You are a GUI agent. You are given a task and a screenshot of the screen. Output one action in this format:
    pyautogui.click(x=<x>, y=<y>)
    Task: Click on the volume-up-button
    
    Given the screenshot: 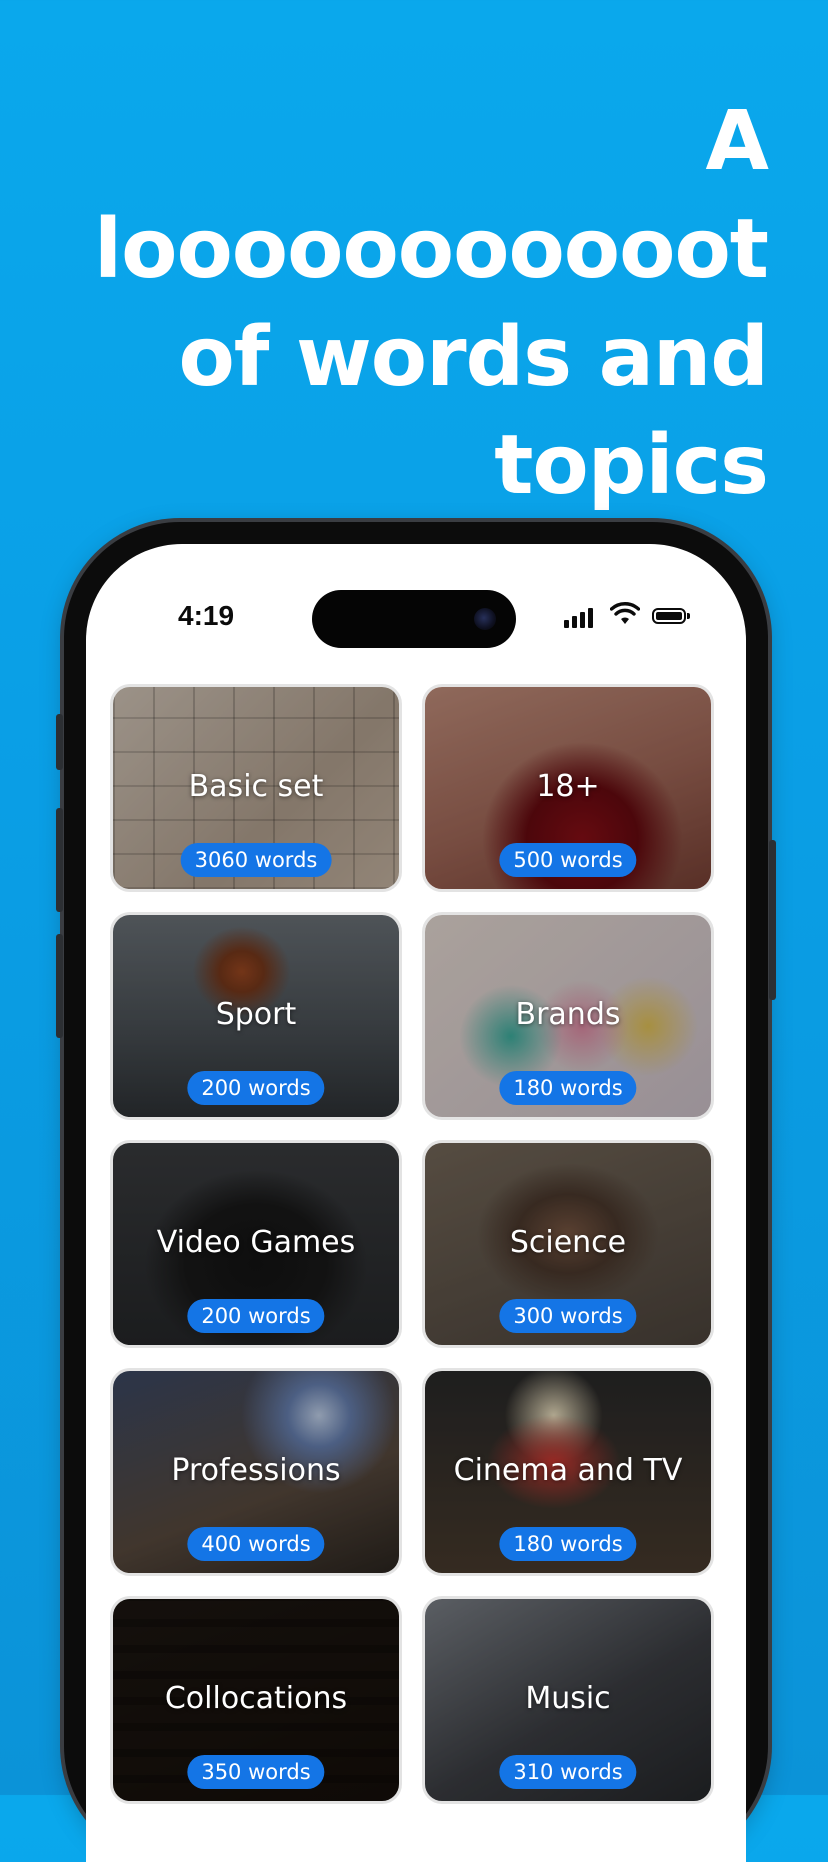 What is the action you would take?
    pyautogui.click(x=59, y=860)
    